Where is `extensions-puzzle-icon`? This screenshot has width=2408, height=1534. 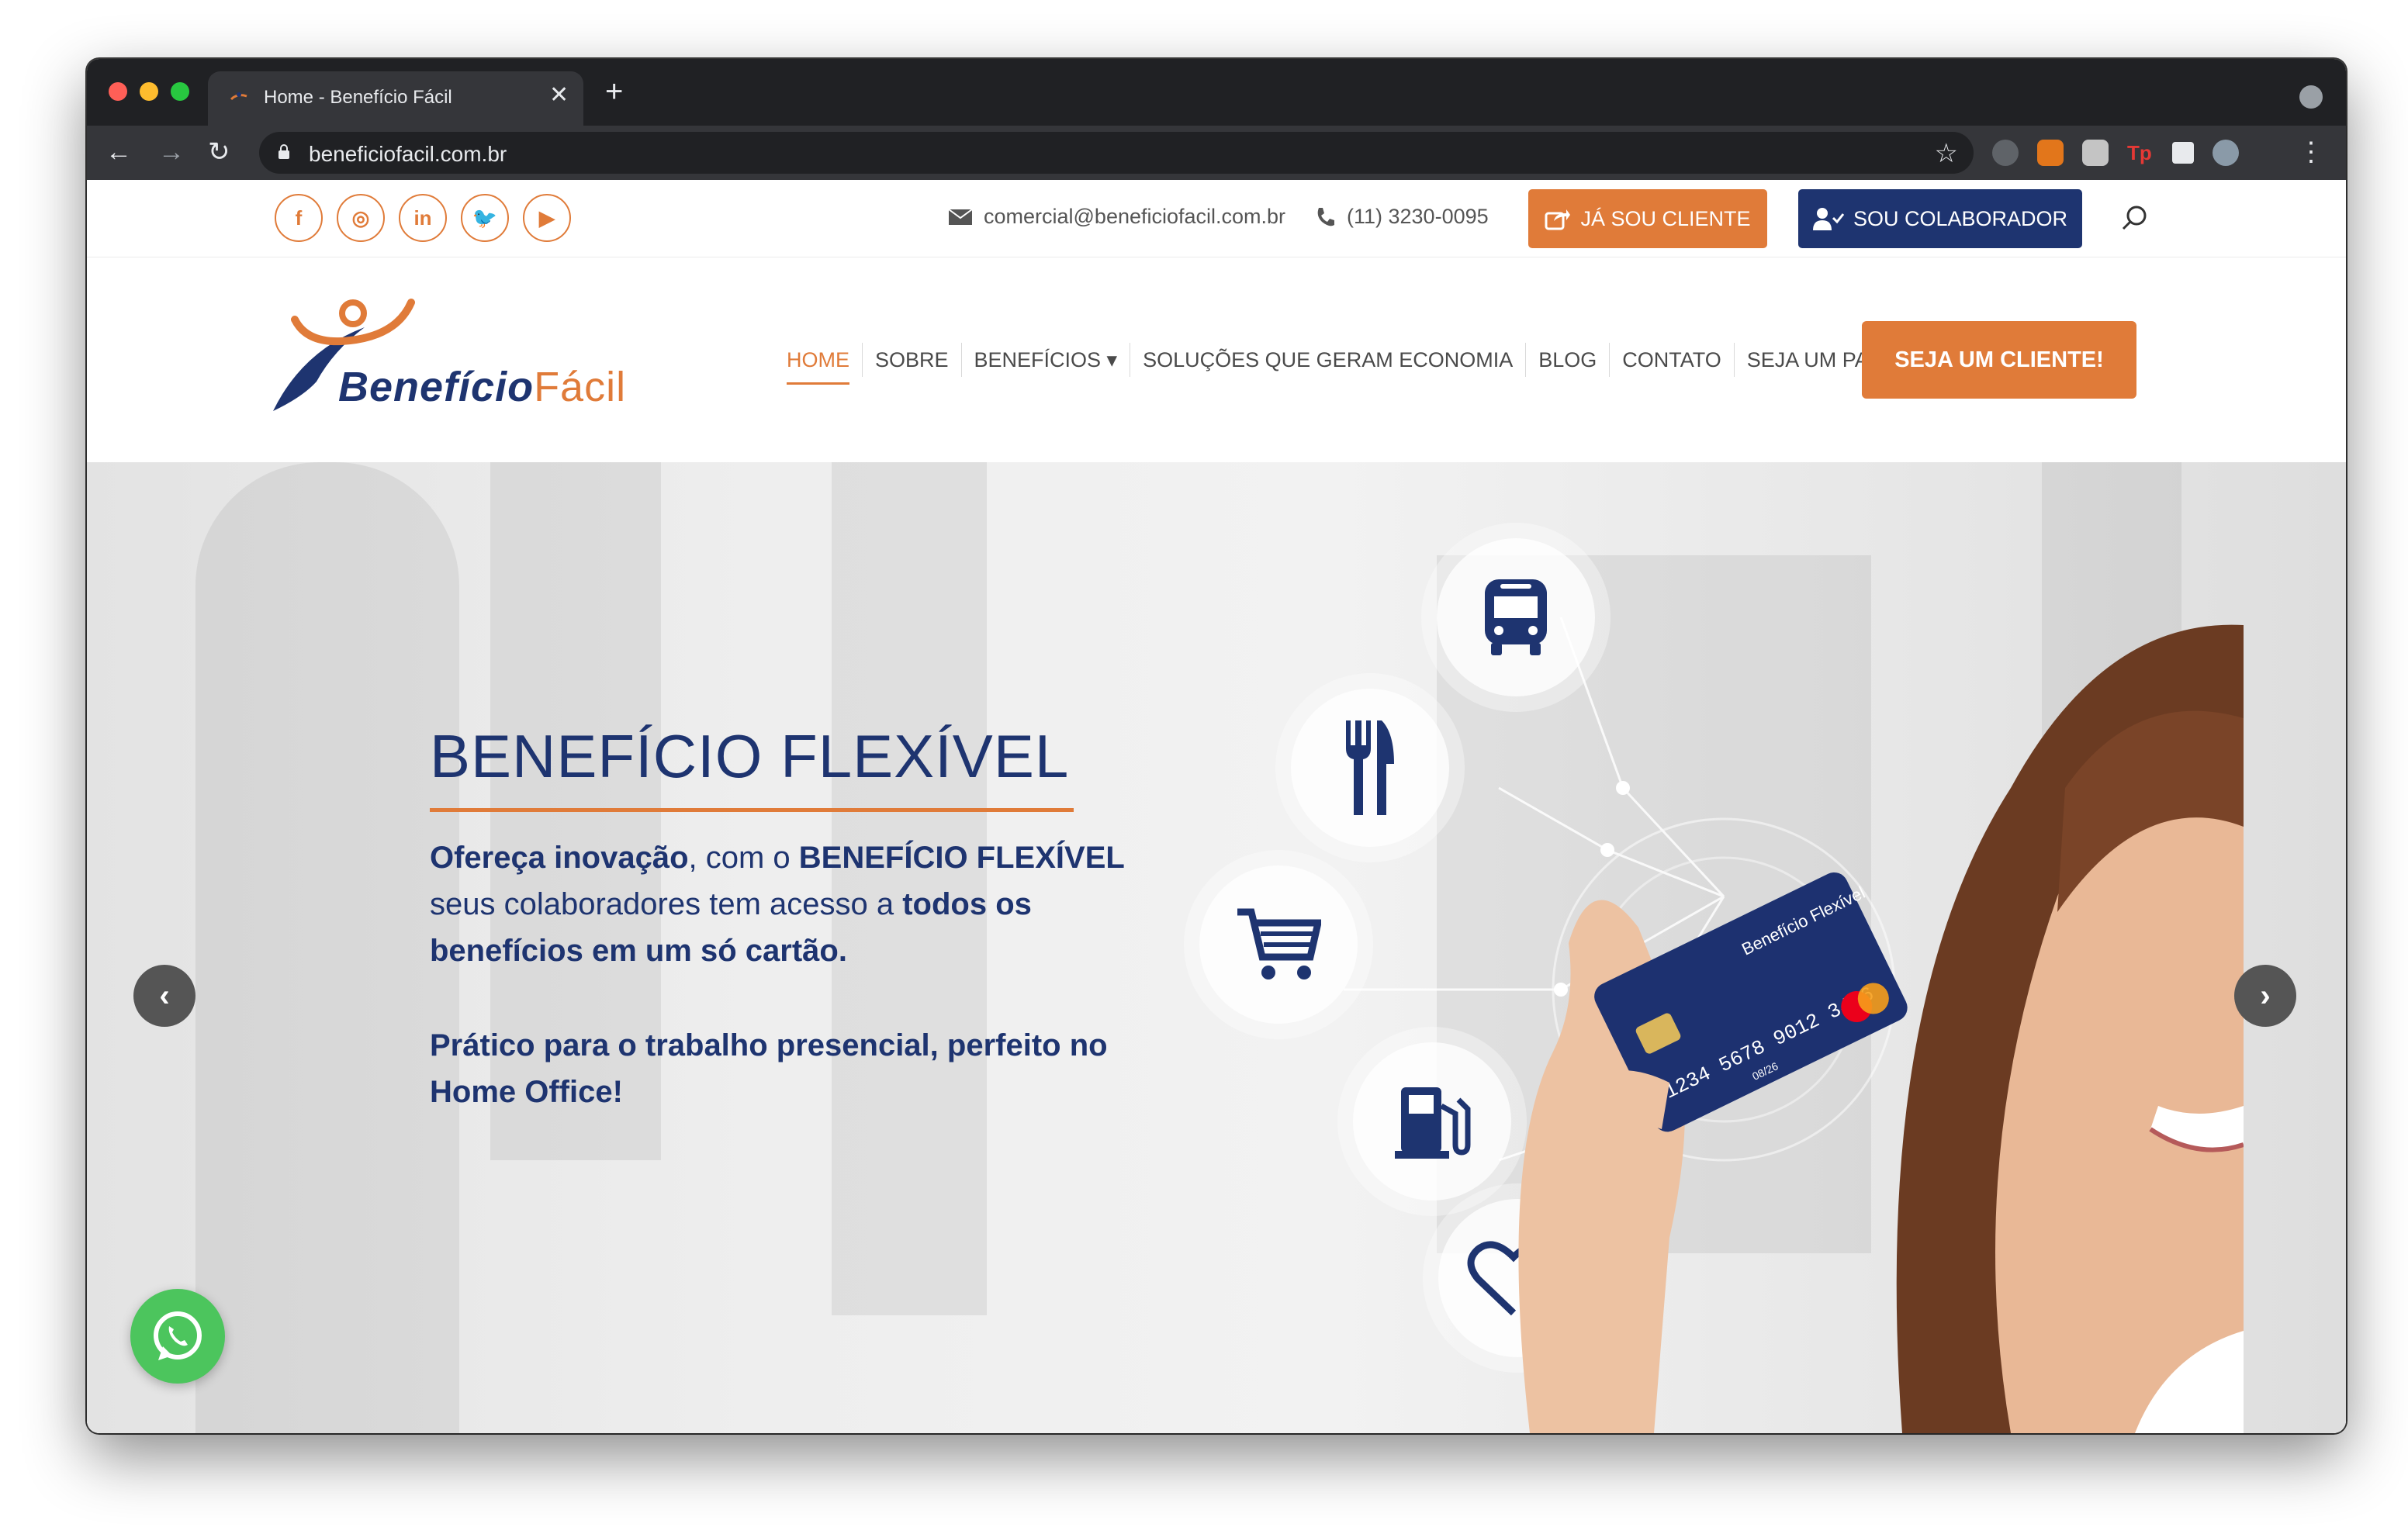 extensions-puzzle-icon is located at coordinates (2183, 153).